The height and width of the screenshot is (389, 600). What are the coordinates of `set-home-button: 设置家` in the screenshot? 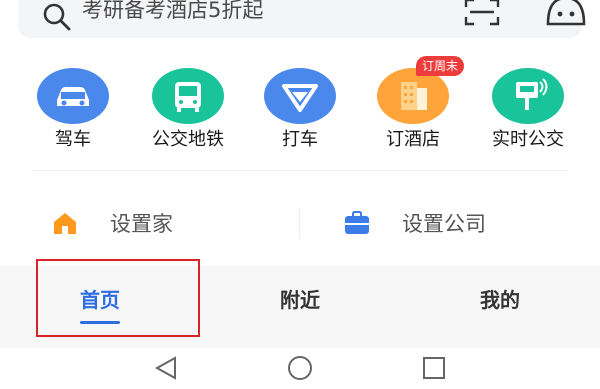 It's located at (152, 225).